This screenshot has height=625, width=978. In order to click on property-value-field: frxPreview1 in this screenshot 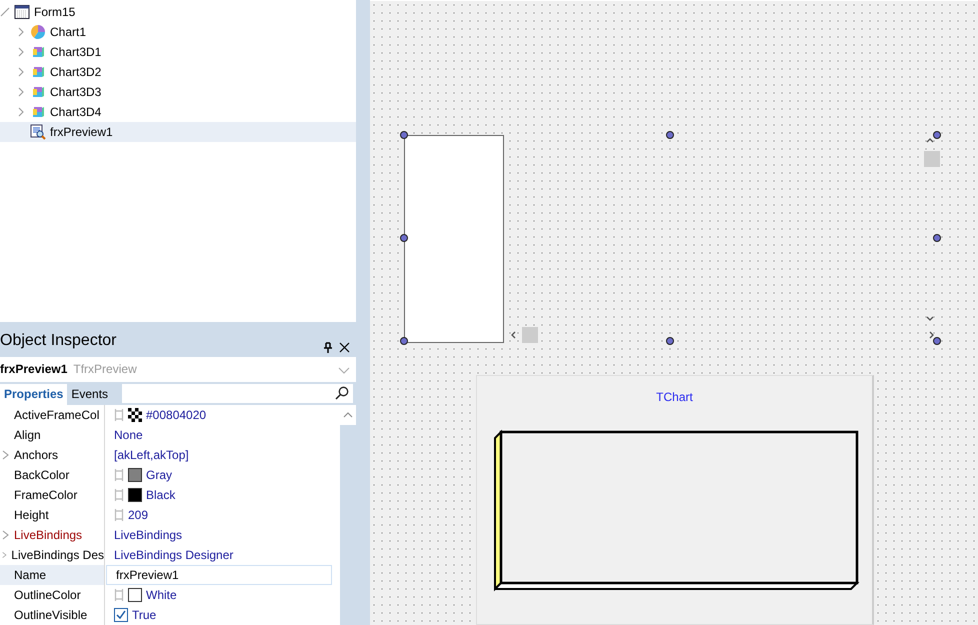, I will do `click(219, 574)`.